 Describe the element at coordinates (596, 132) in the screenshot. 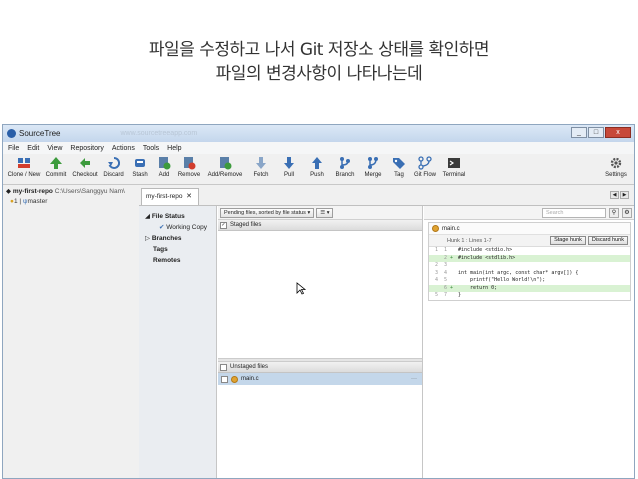

I see `maximize-button: □` at that location.